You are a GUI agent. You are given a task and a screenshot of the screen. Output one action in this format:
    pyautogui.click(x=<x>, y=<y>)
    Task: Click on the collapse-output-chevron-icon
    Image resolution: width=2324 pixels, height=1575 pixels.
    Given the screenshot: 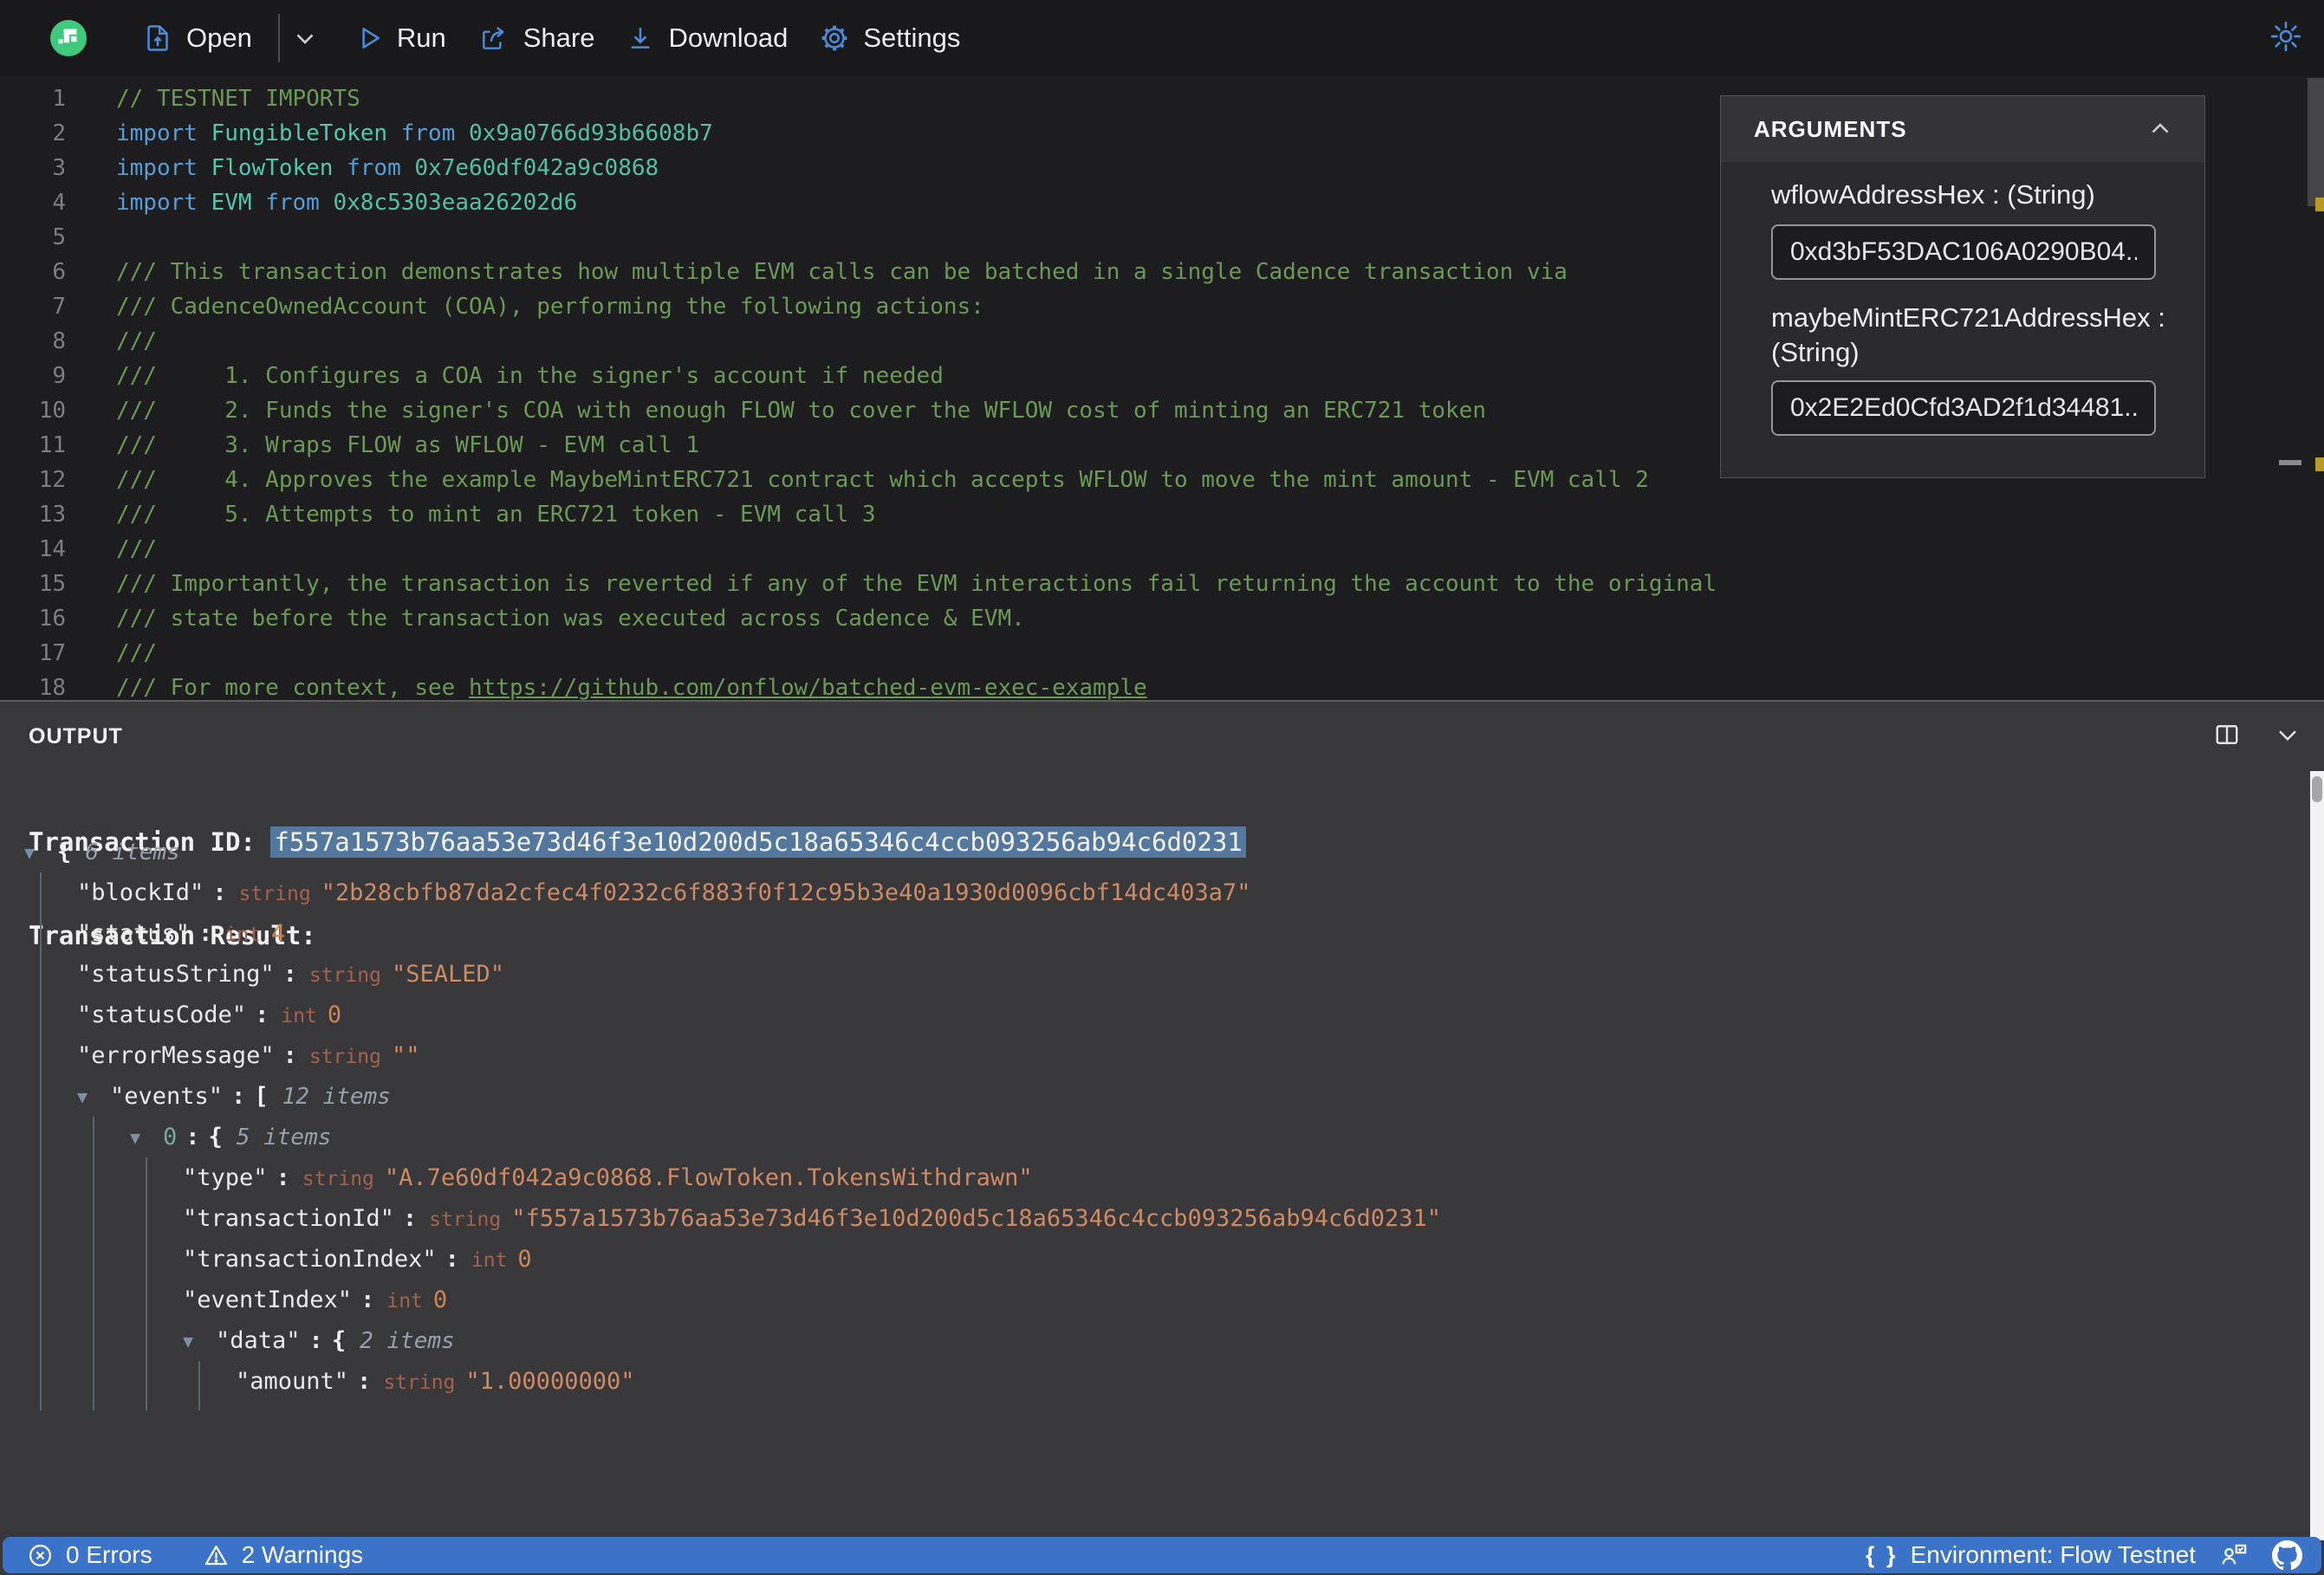 What is the action you would take?
    pyautogui.click(x=2287, y=734)
    